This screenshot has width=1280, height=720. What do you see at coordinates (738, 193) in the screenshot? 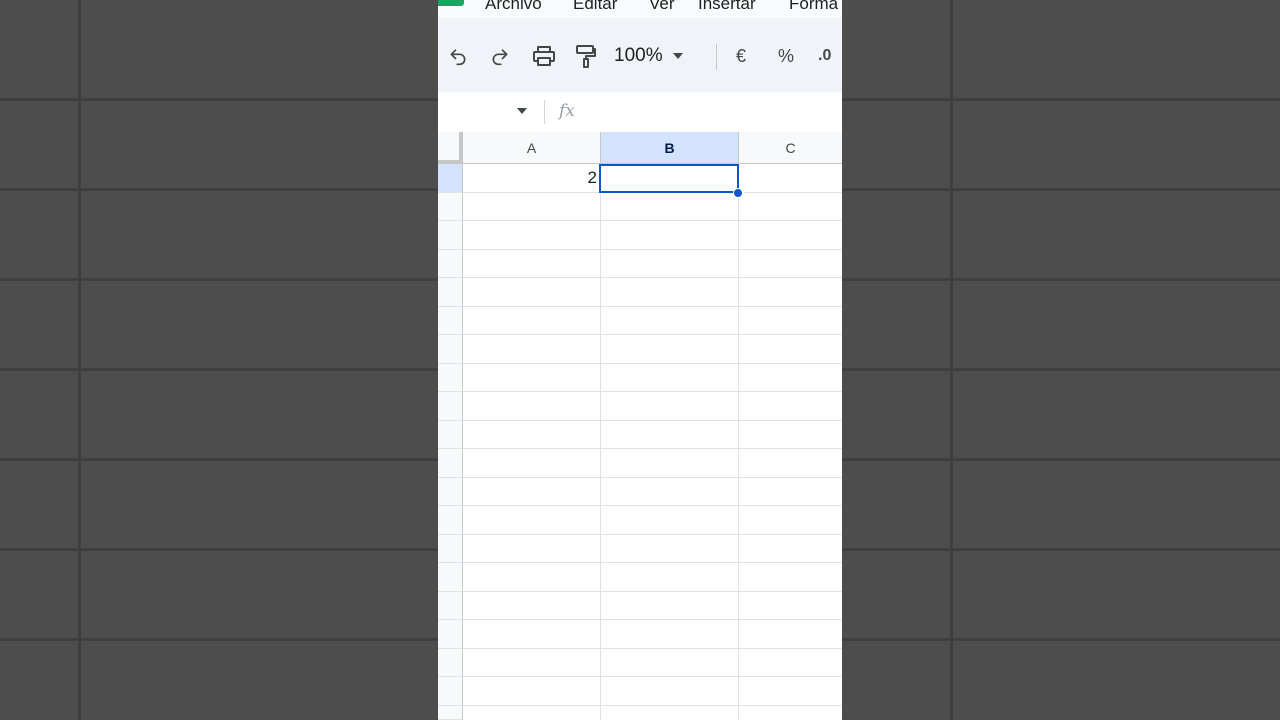
I see `fill-handle` at bounding box center [738, 193].